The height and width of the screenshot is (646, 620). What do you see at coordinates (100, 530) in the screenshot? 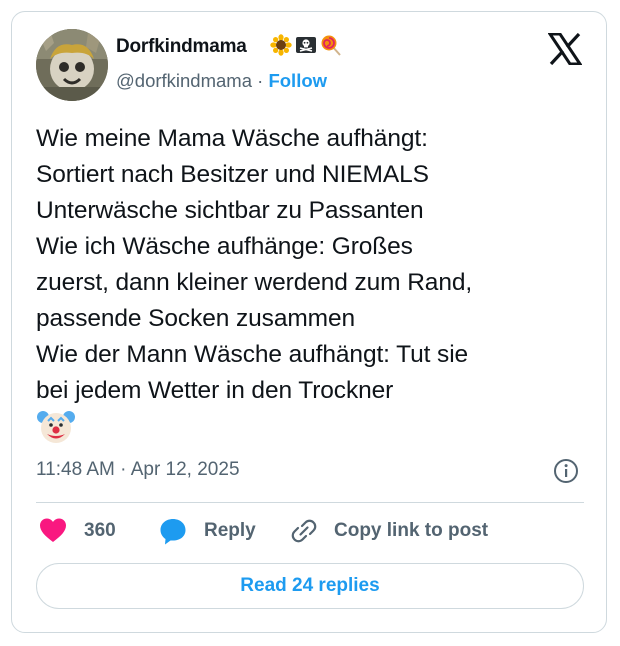
I see `like-count: 360` at bounding box center [100, 530].